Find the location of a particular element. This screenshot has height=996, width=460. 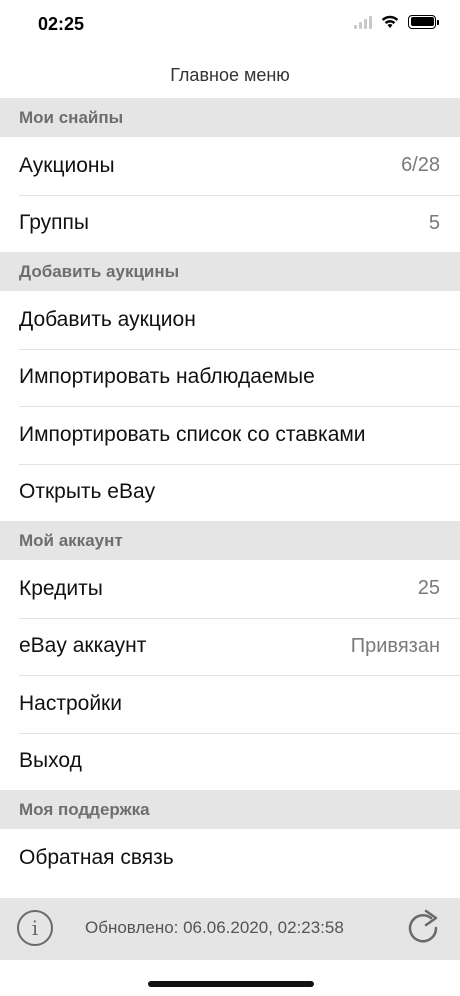

page-title: Главное меню is located at coordinates (230, 74).